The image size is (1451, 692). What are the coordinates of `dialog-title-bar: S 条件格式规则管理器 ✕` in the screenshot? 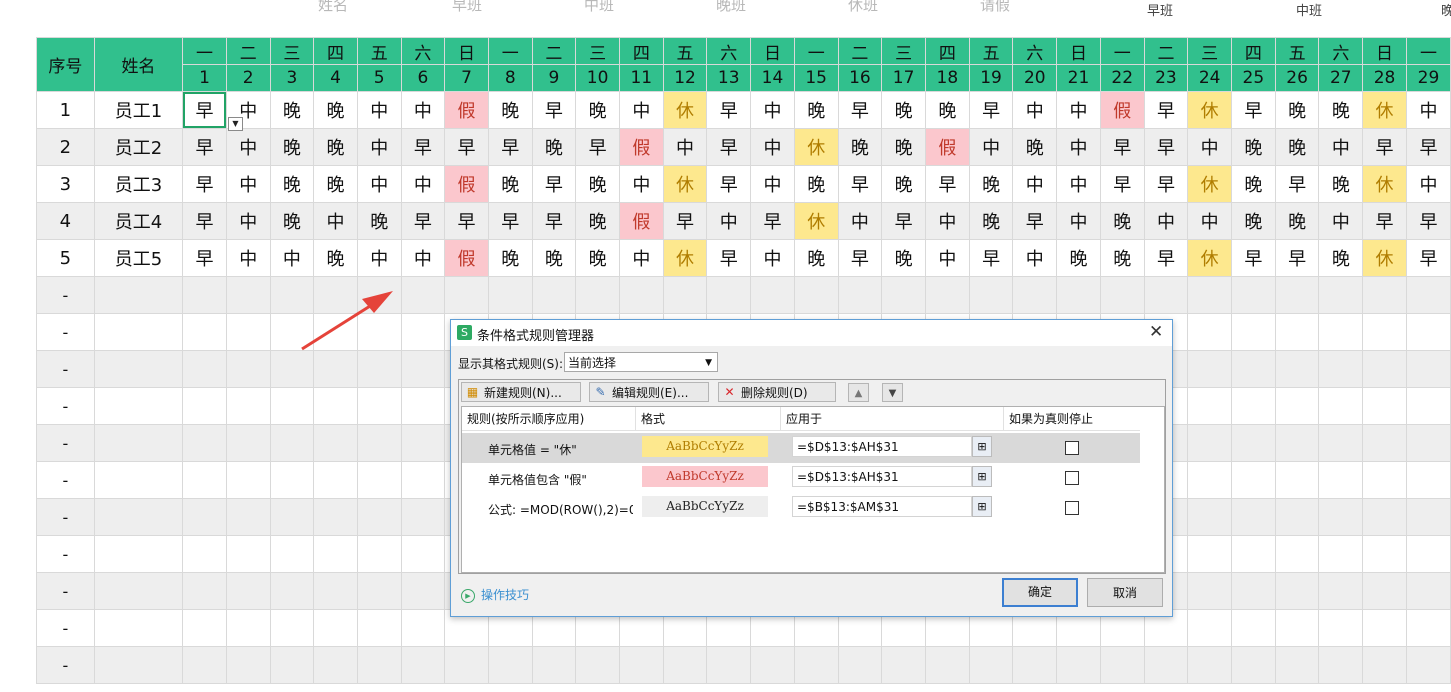 It's located at (811, 333).